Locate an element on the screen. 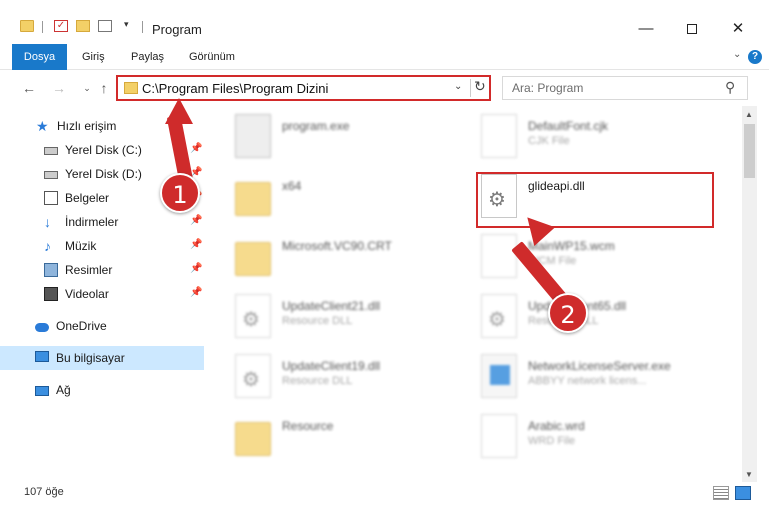 The height and width of the screenshot is (512, 769). file-name: DefaultFont.cjk is located at coordinates (568, 126).